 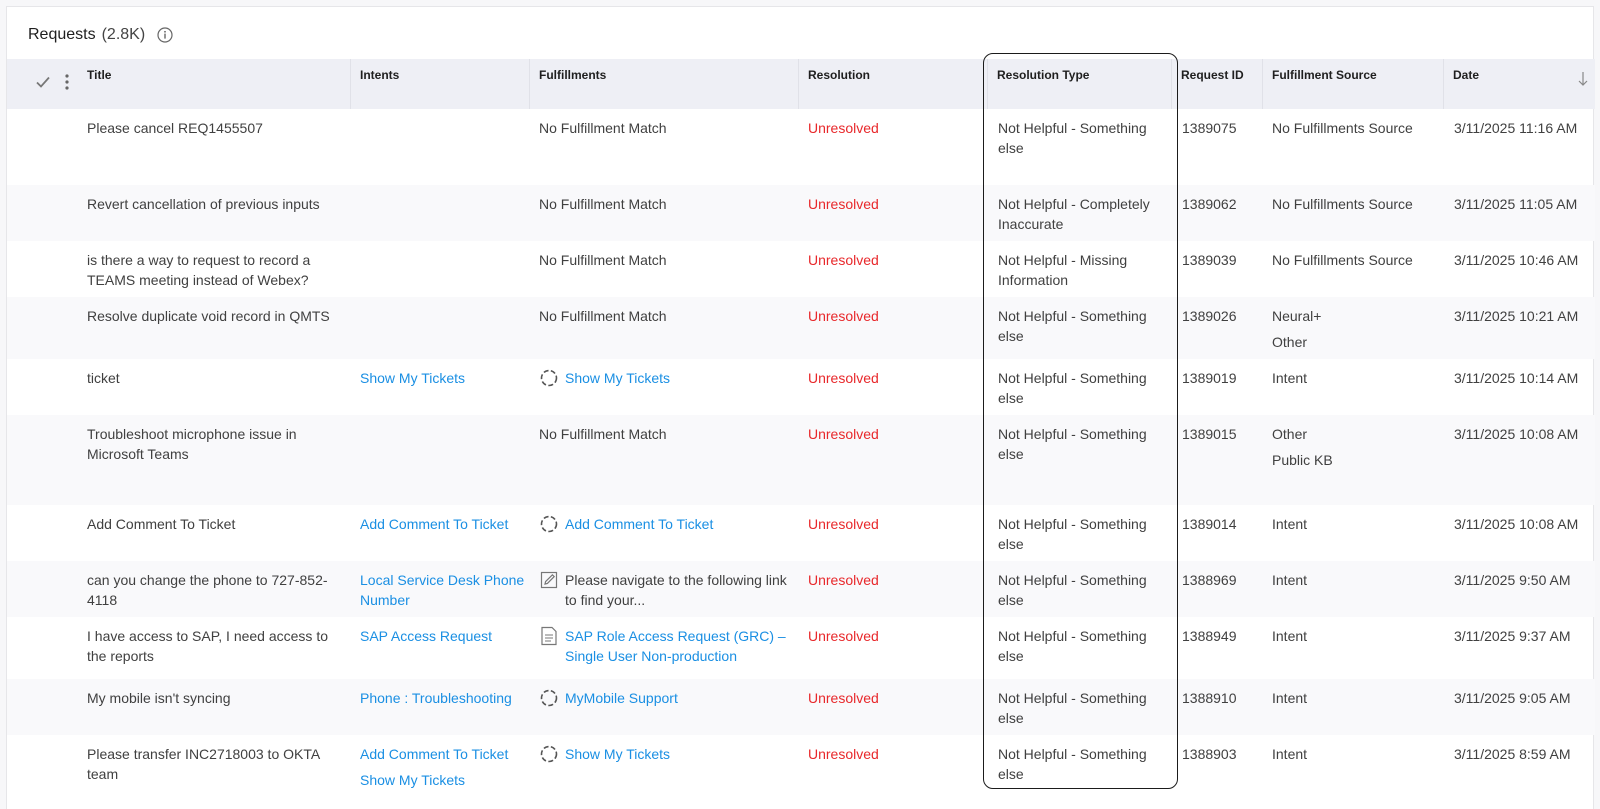 What do you see at coordinates (1209, 378) in the screenshot?
I see `cell-request-id: 1389019` at bounding box center [1209, 378].